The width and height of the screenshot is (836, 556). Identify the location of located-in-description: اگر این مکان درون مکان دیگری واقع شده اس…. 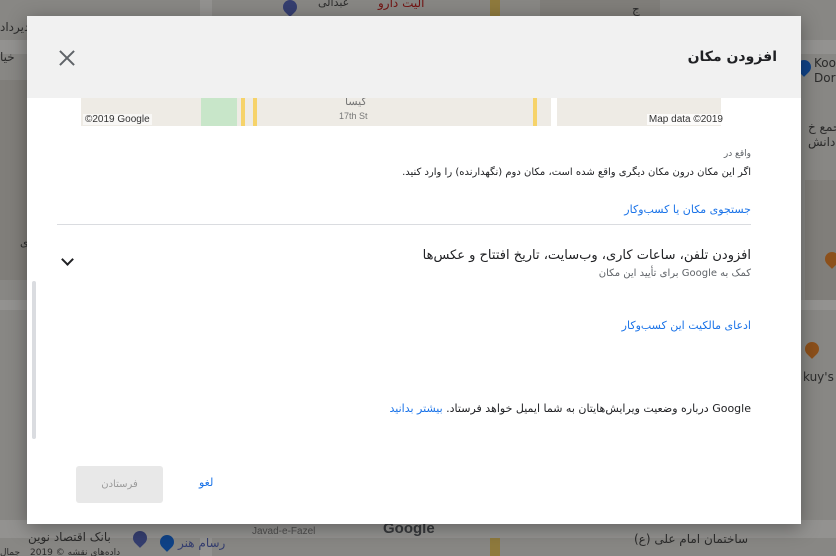
(576, 172).